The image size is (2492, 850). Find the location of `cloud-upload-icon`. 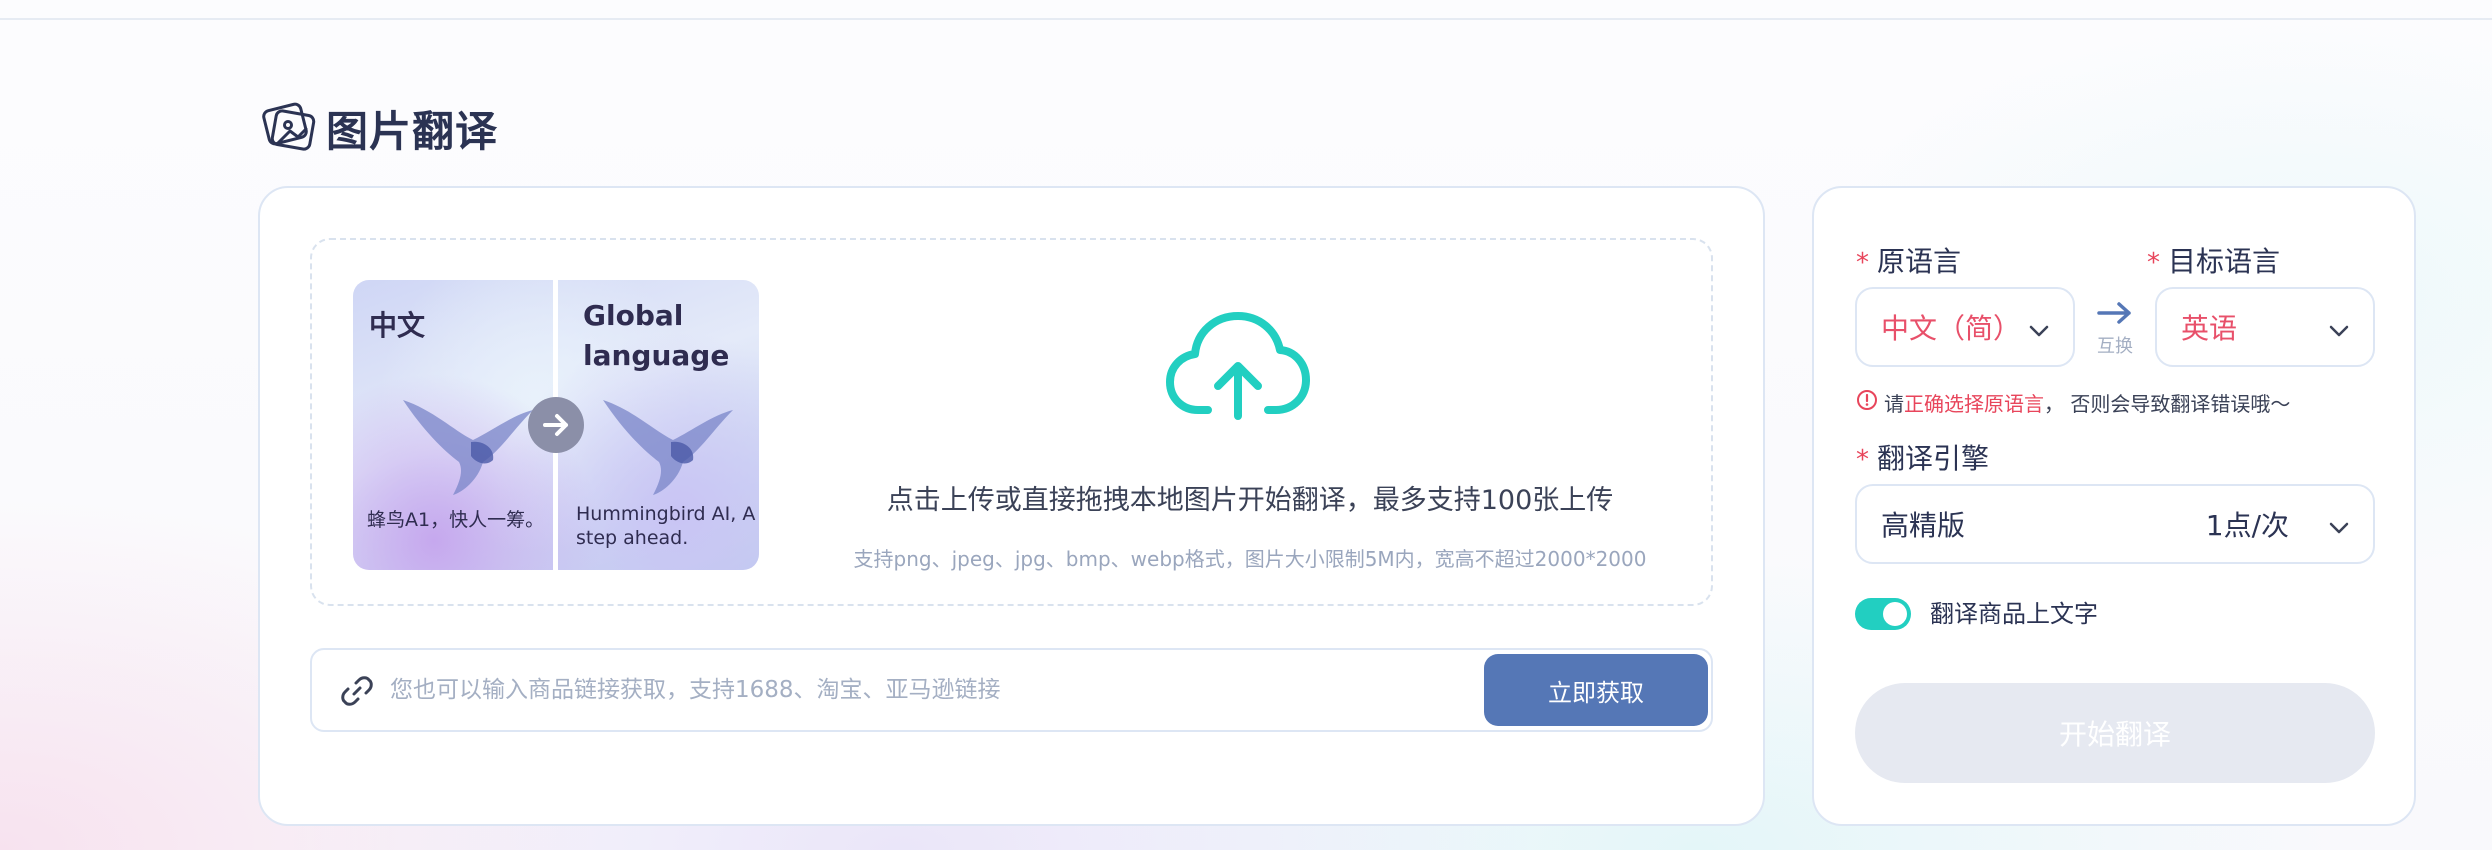

cloud-upload-icon is located at coordinates (1238, 368).